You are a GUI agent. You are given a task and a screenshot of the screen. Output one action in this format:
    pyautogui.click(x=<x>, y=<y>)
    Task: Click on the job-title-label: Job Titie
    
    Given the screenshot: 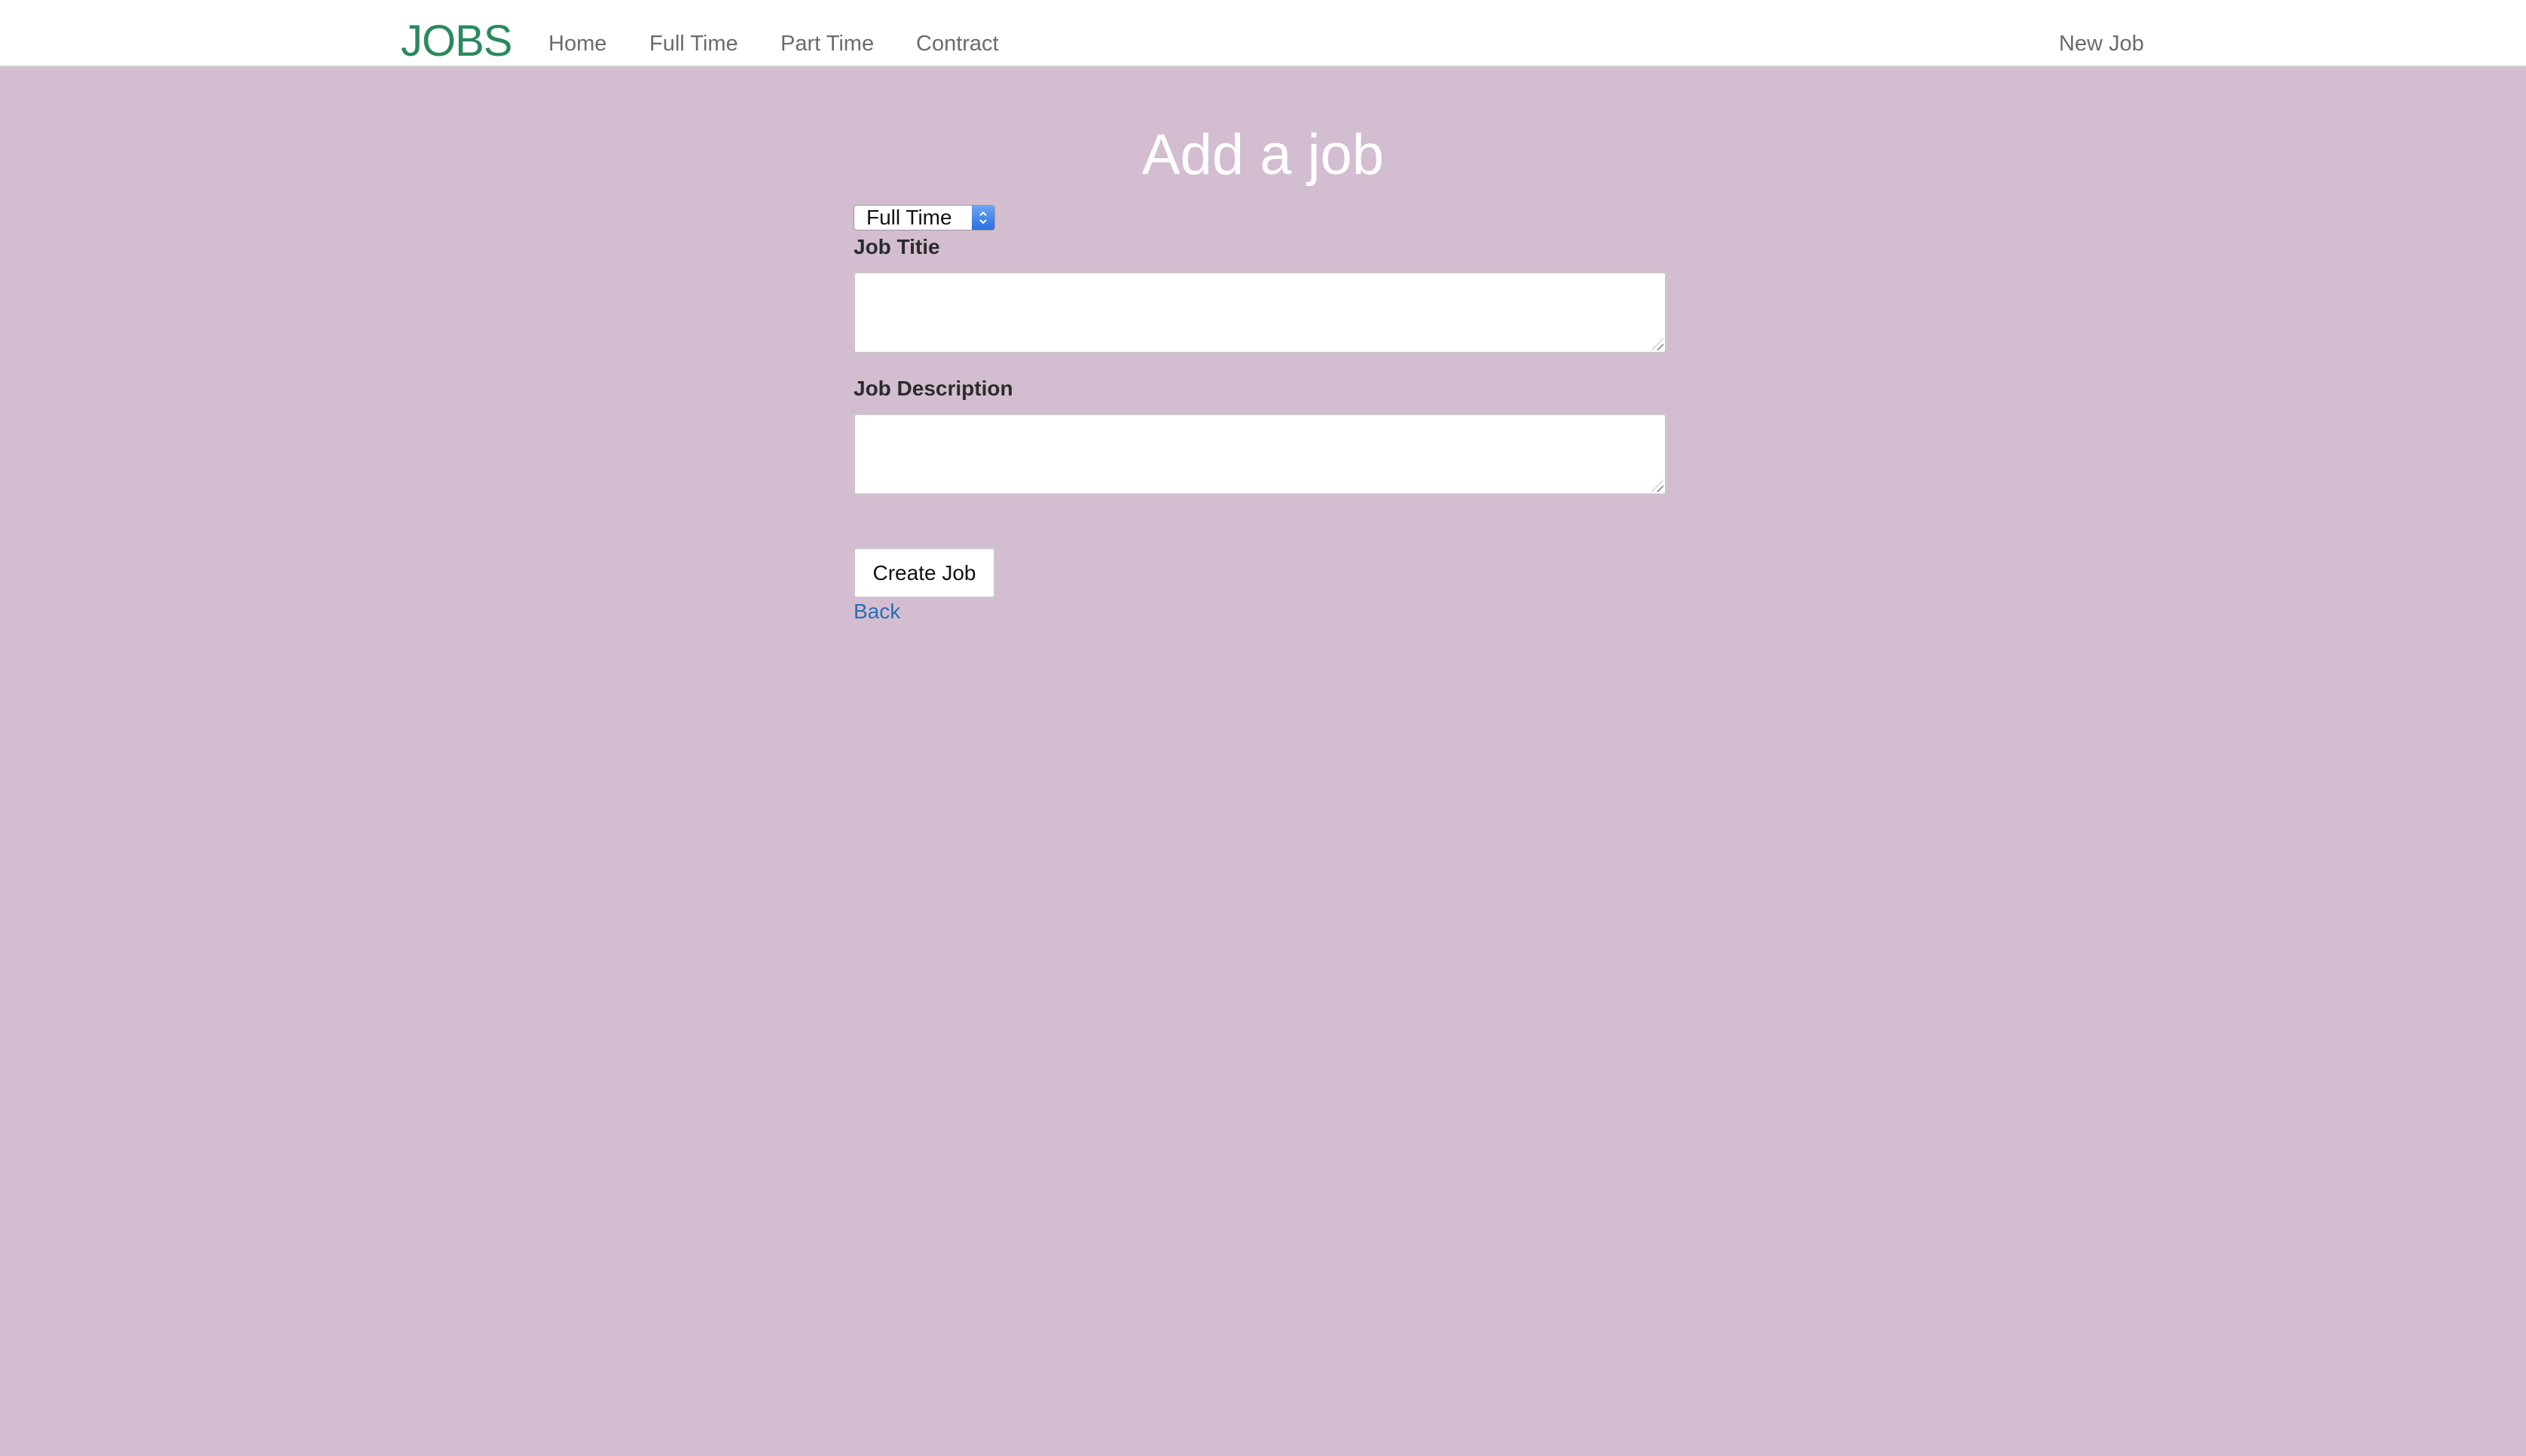 What is the action you would take?
    pyautogui.click(x=897, y=246)
    